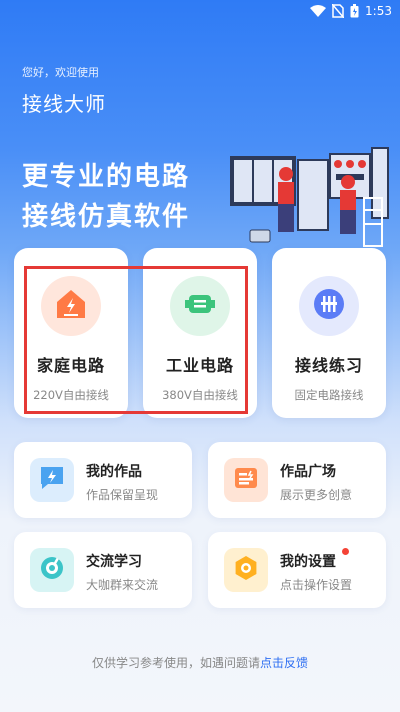 The image size is (400, 712). What do you see at coordinates (345, 551) in the screenshot?
I see `notification-dot` at bounding box center [345, 551].